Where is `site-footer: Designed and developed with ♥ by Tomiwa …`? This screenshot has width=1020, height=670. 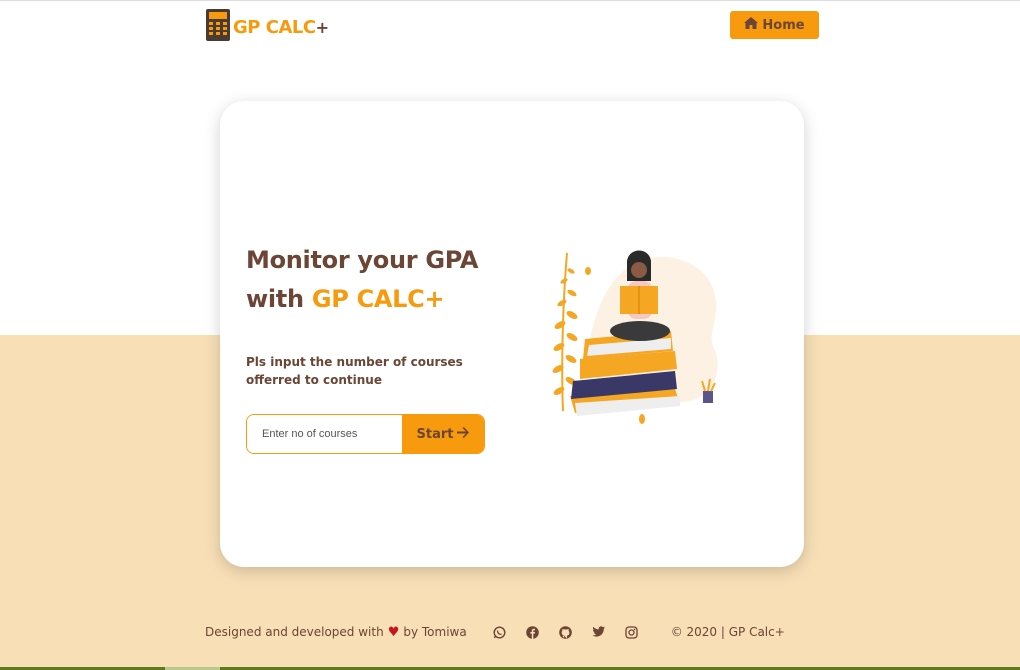
site-footer: Designed and developed with ♥ by Tomiwa … is located at coordinates (505, 632).